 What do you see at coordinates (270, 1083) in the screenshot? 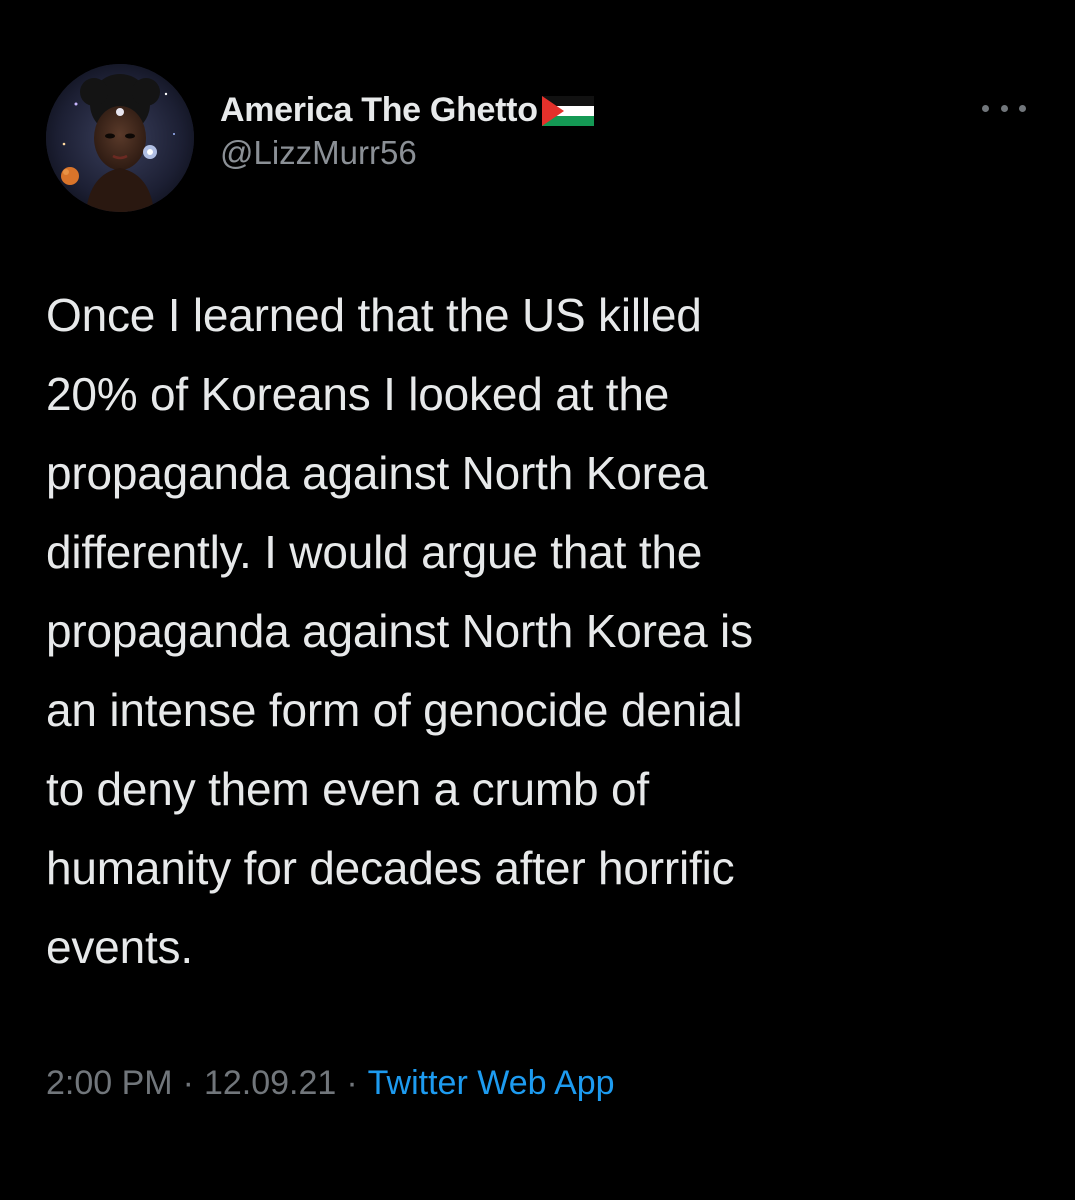
I see `tweet-date: 12.09.21` at bounding box center [270, 1083].